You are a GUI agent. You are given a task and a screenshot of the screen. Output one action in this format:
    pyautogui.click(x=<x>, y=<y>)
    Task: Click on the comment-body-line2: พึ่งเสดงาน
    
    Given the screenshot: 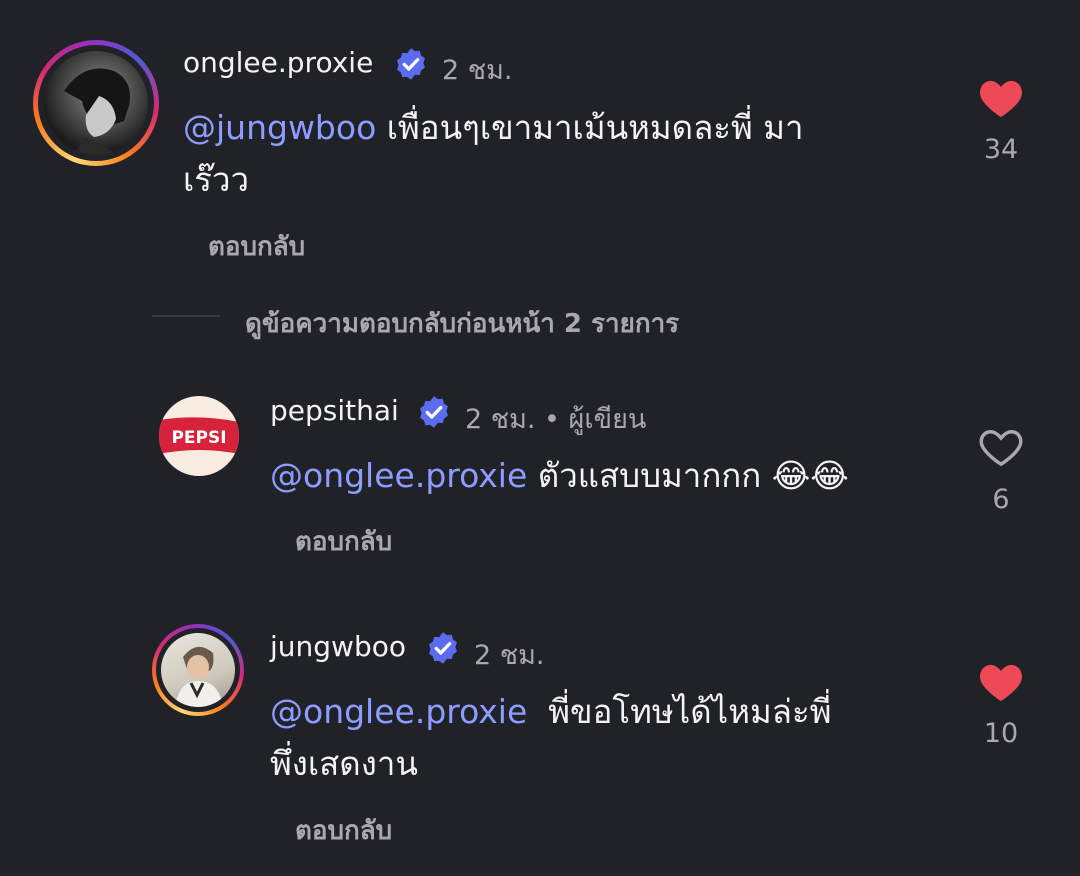 What is the action you would take?
    pyautogui.click(x=344, y=763)
    